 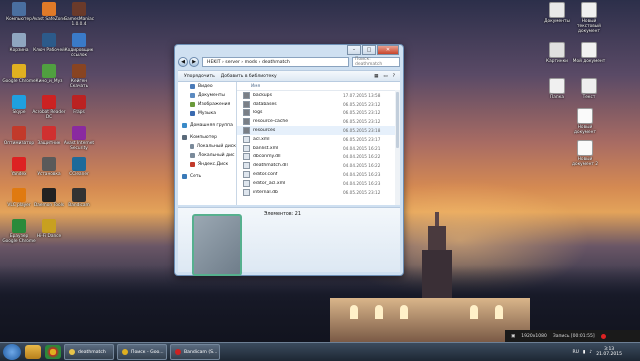 What do you see at coordinates (19, 43) in the screenshot?
I see `desktop-icon: Корзина` at bounding box center [19, 43].